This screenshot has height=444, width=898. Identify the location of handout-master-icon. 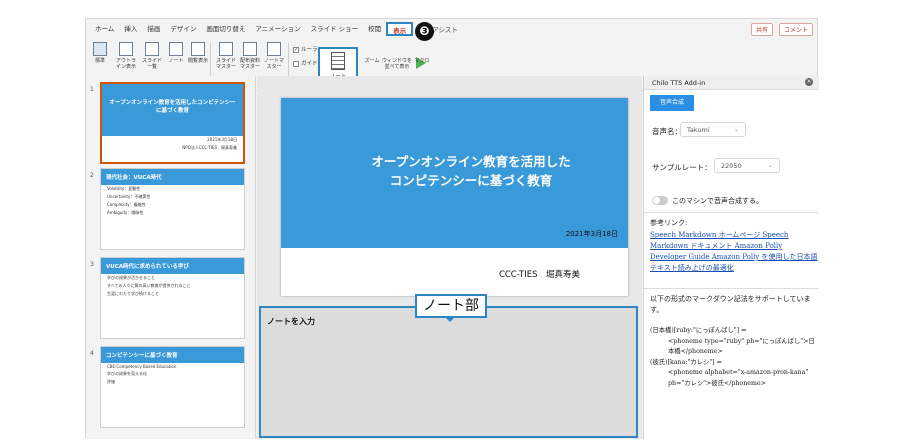
(250, 49).